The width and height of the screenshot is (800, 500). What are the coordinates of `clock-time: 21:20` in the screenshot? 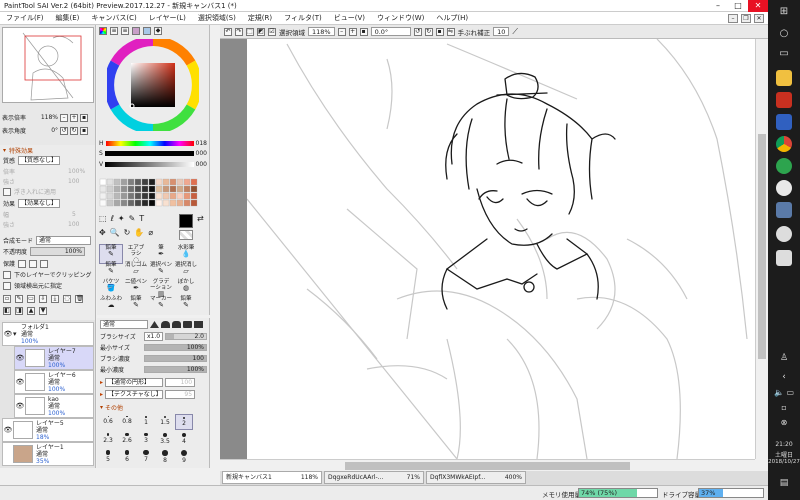 It's located at (784, 444).